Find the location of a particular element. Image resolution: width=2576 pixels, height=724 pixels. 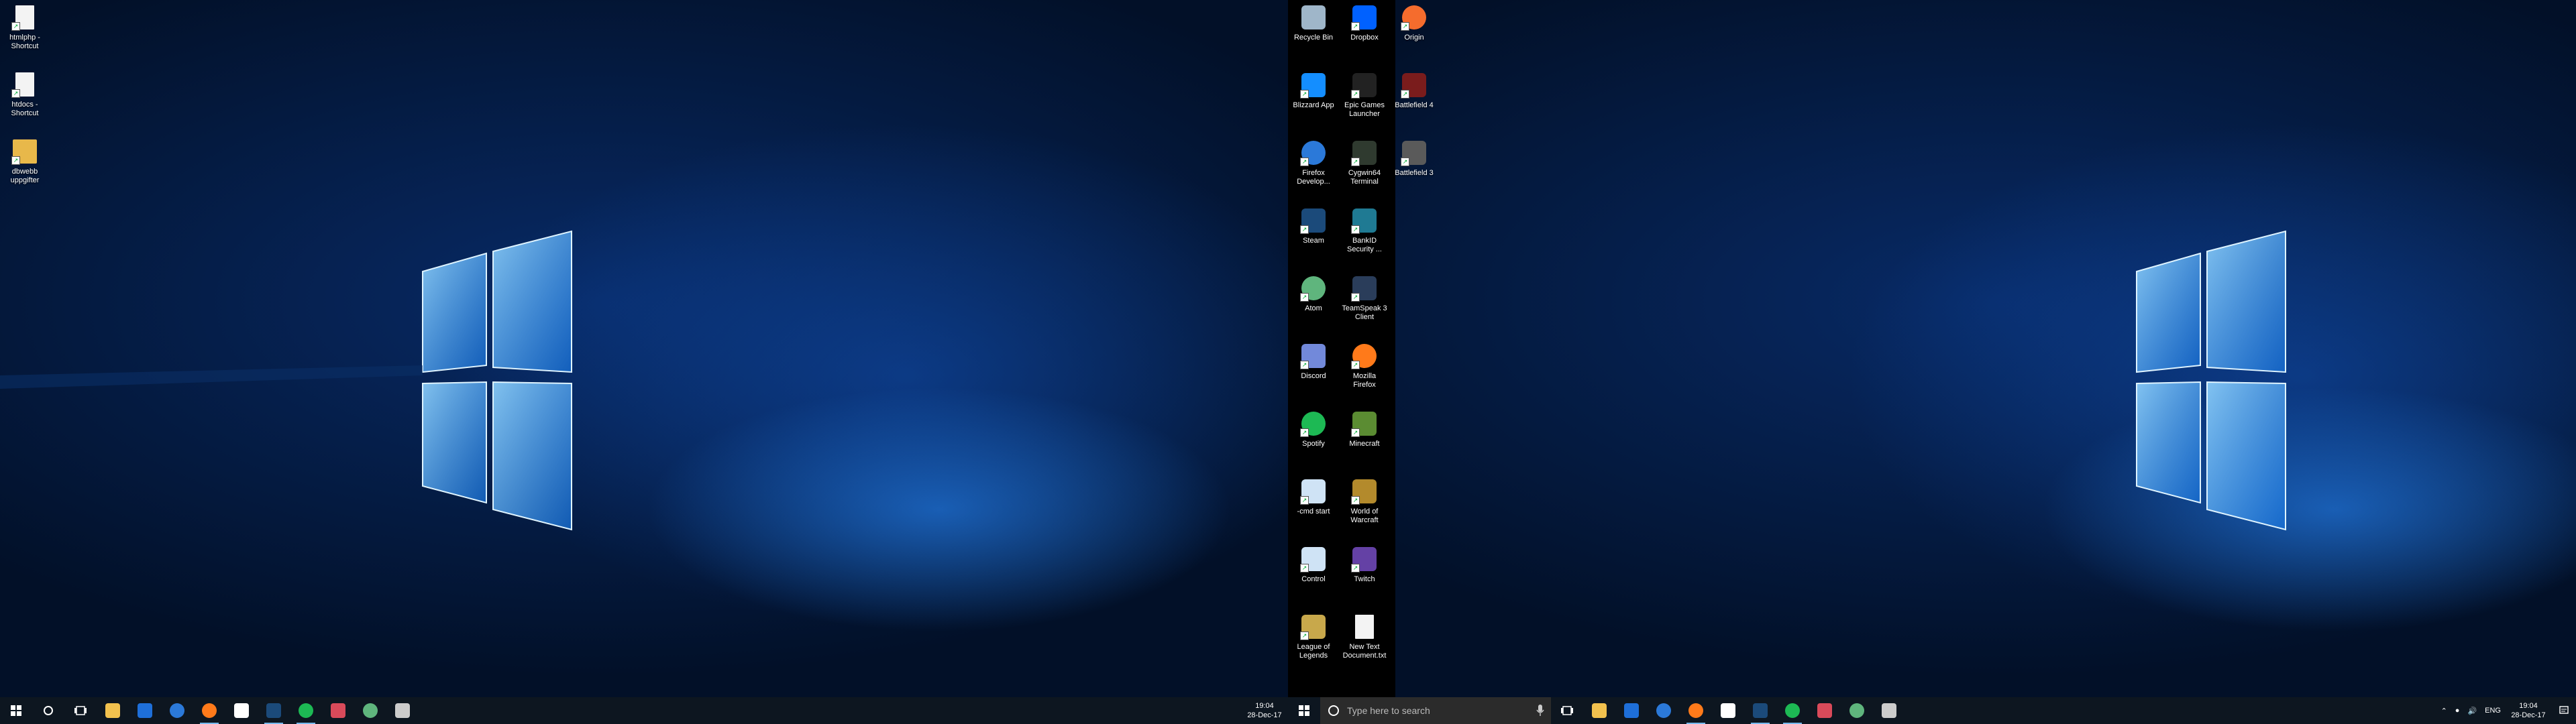

window-shortcut-icon: ↗ is located at coordinates (1313, 559).